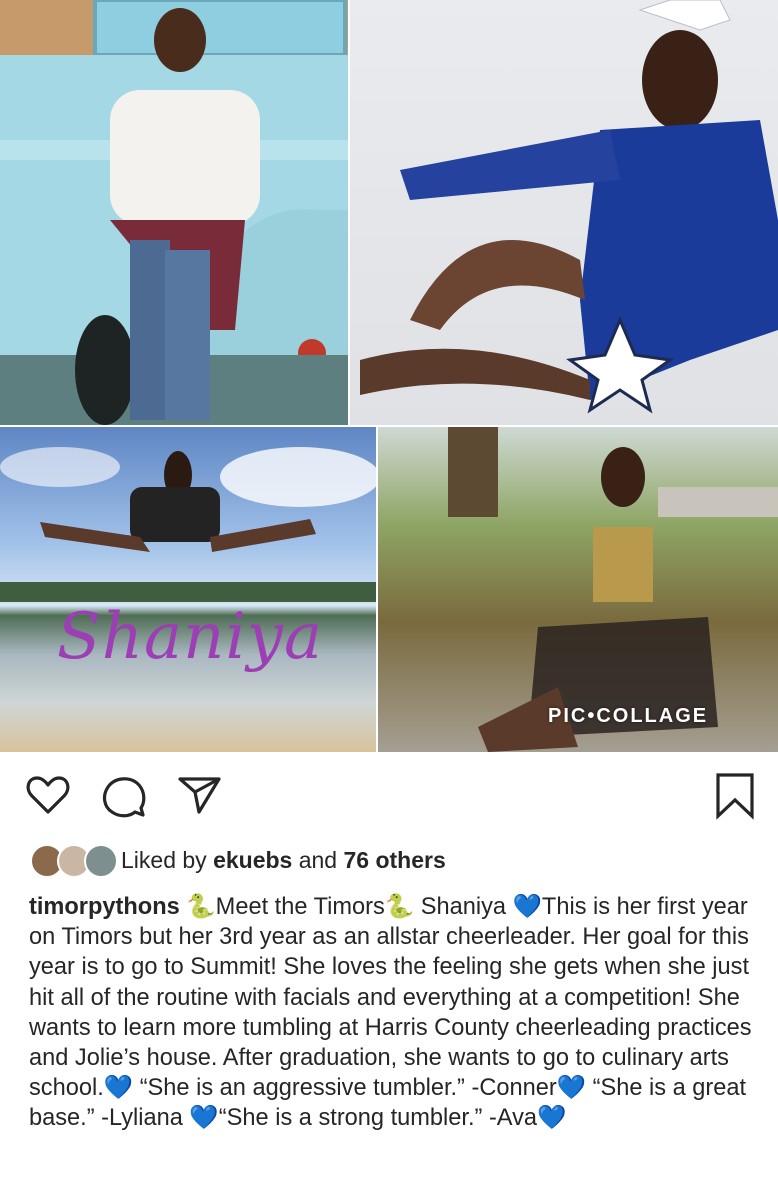  What do you see at coordinates (394, 860) in the screenshot?
I see `likes-count: 76 others` at bounding box center [394, 860].